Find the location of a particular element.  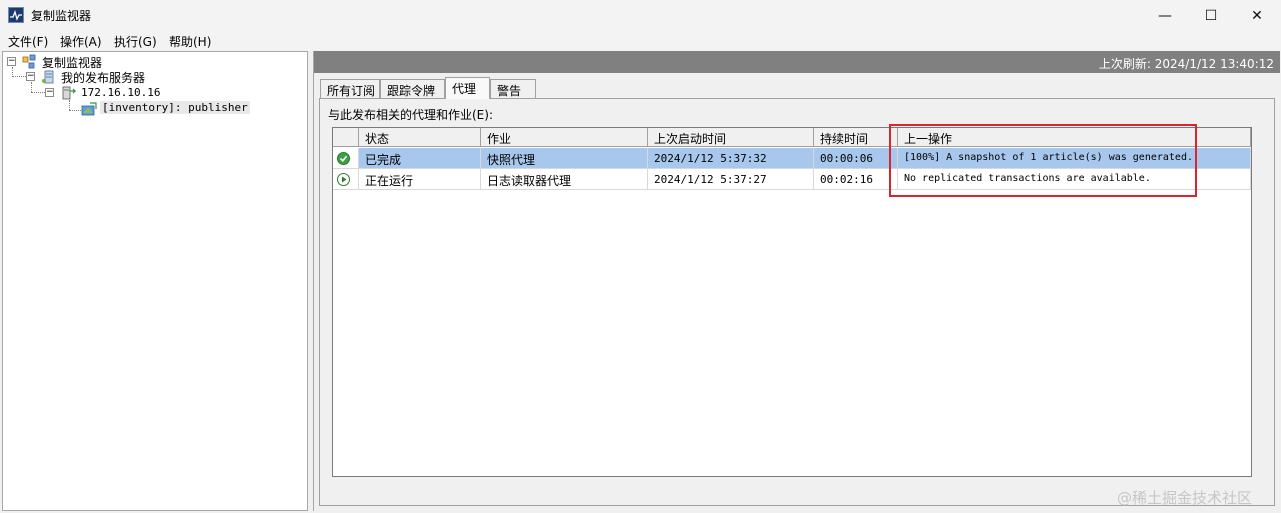

menu-file: 文件(F) is located at coordinates (28, 41).